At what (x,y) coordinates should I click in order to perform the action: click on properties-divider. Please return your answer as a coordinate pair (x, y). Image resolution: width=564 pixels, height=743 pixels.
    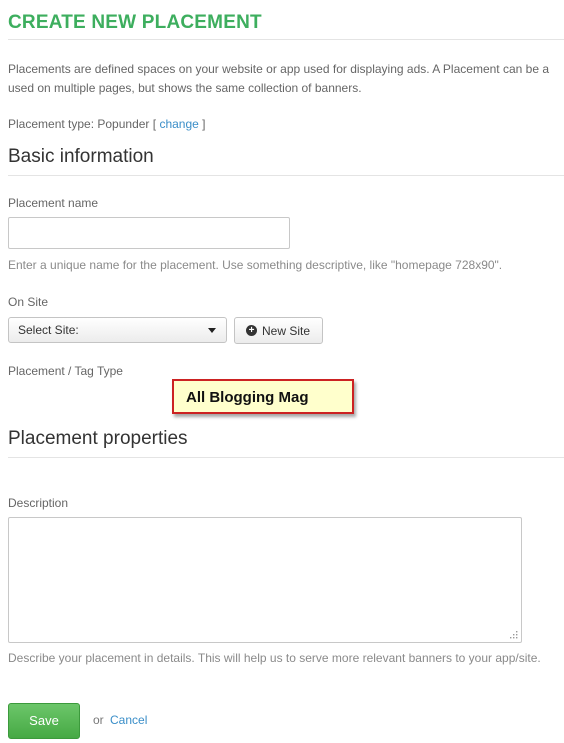
    Looking at the image, I should click on (286, 457).